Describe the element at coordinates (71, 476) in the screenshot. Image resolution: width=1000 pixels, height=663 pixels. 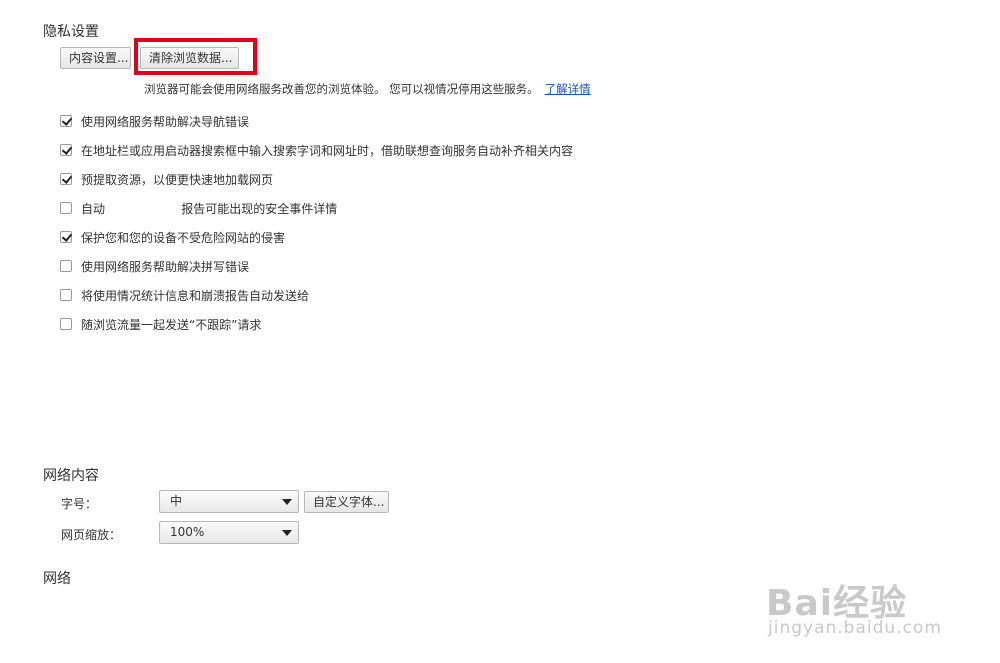
I see `web-content-section-title: 网络内容` at that location.